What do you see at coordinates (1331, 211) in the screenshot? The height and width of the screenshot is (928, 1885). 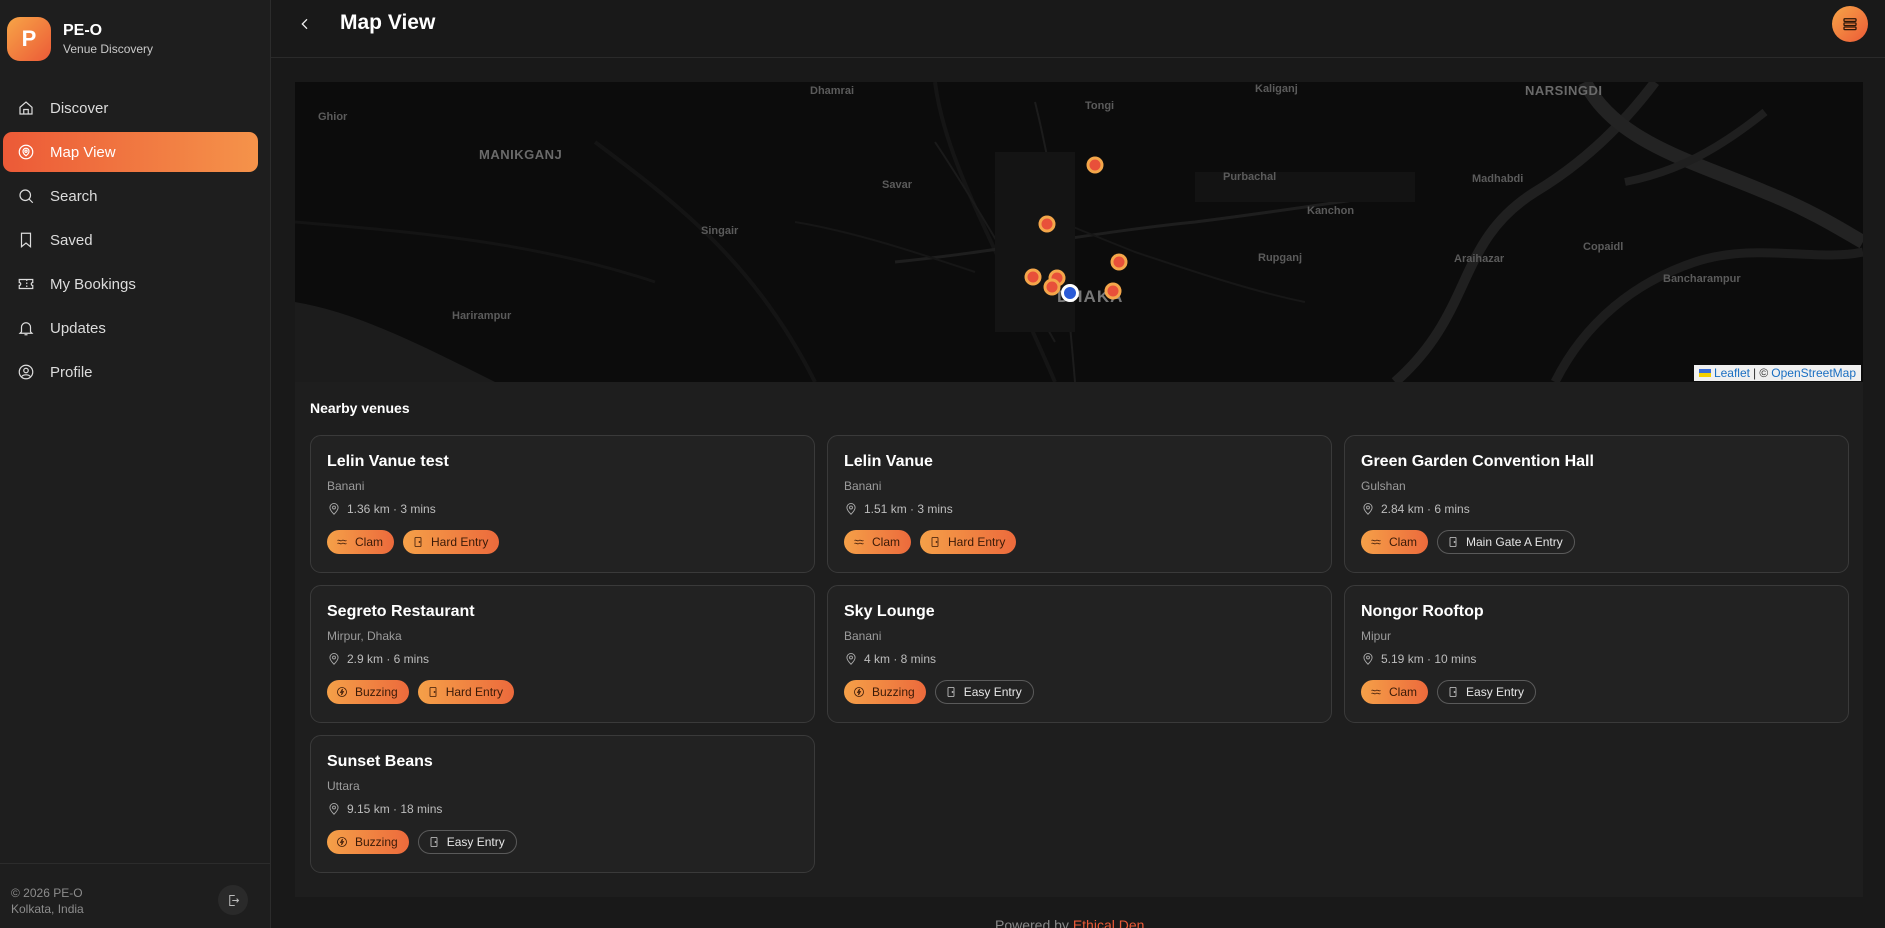 I see `map-label: Kanchon` at bounding box center [1331, 211].